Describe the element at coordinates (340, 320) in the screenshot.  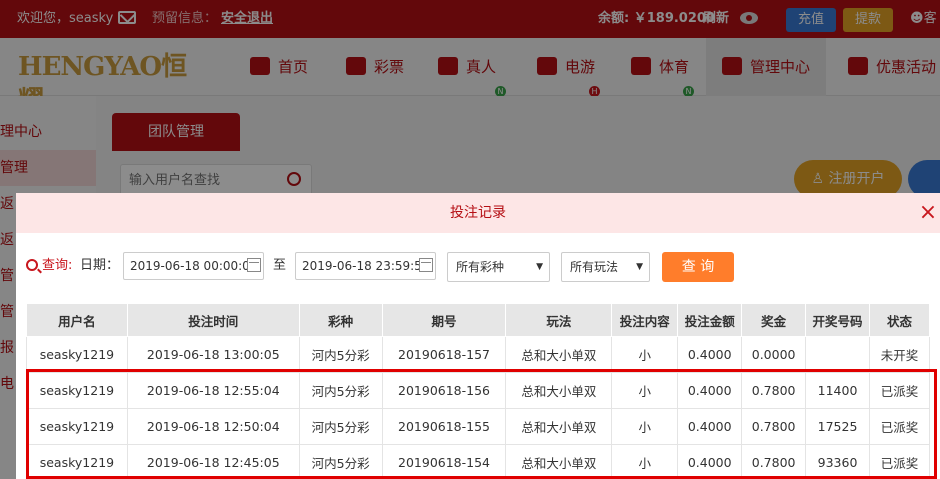
I see `col-lottery: 彩种` at that location.